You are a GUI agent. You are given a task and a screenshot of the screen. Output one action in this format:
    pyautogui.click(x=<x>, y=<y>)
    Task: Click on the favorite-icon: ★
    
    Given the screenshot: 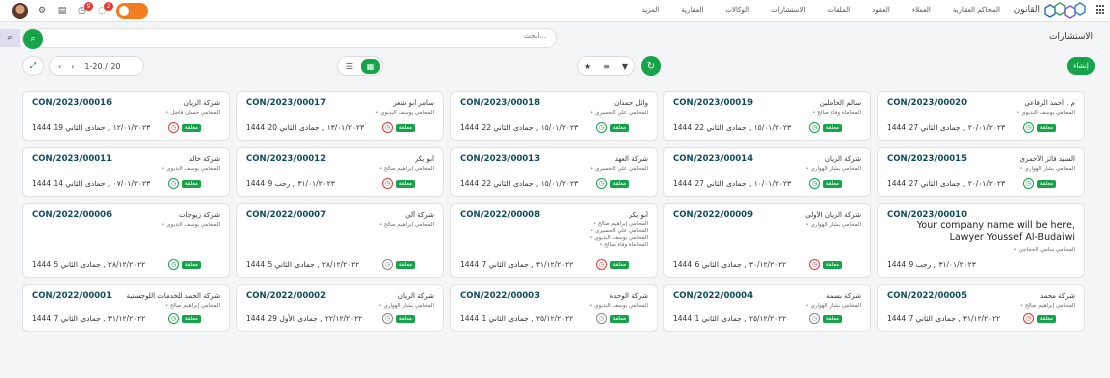 What is the action you would take?
    pyautogui.click(x=587, y=66)
    